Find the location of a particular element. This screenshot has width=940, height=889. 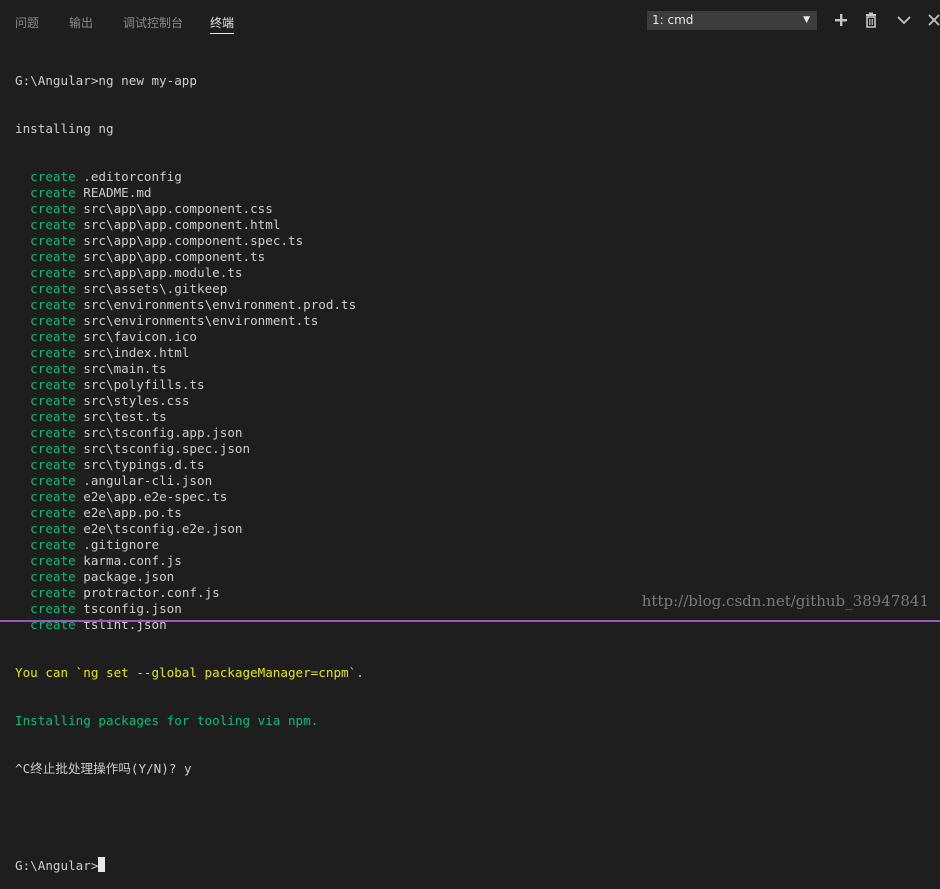

create-line: create src\app\app.component.ts is located at coordinates (477, 257).